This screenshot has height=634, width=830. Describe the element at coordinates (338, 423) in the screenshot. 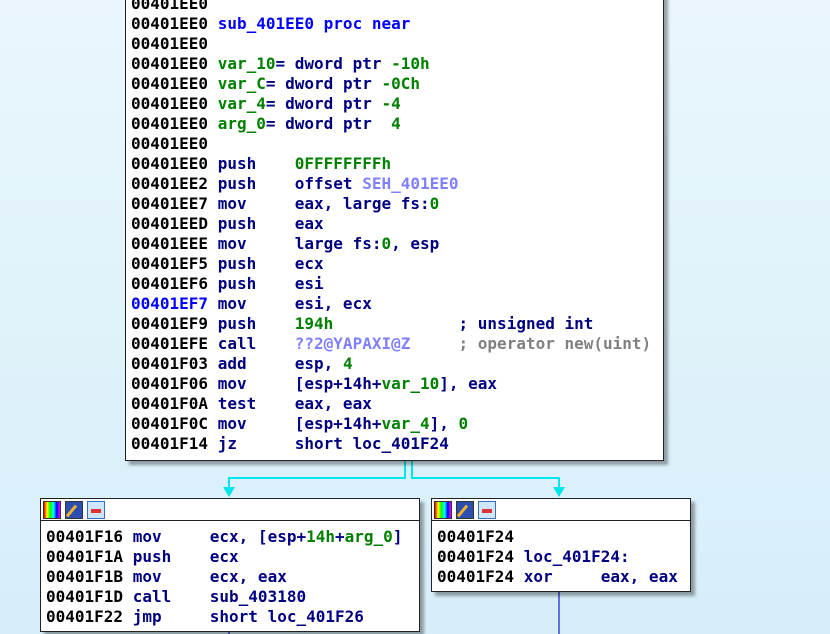

I see `code-token: [esp+14h+` at that location.